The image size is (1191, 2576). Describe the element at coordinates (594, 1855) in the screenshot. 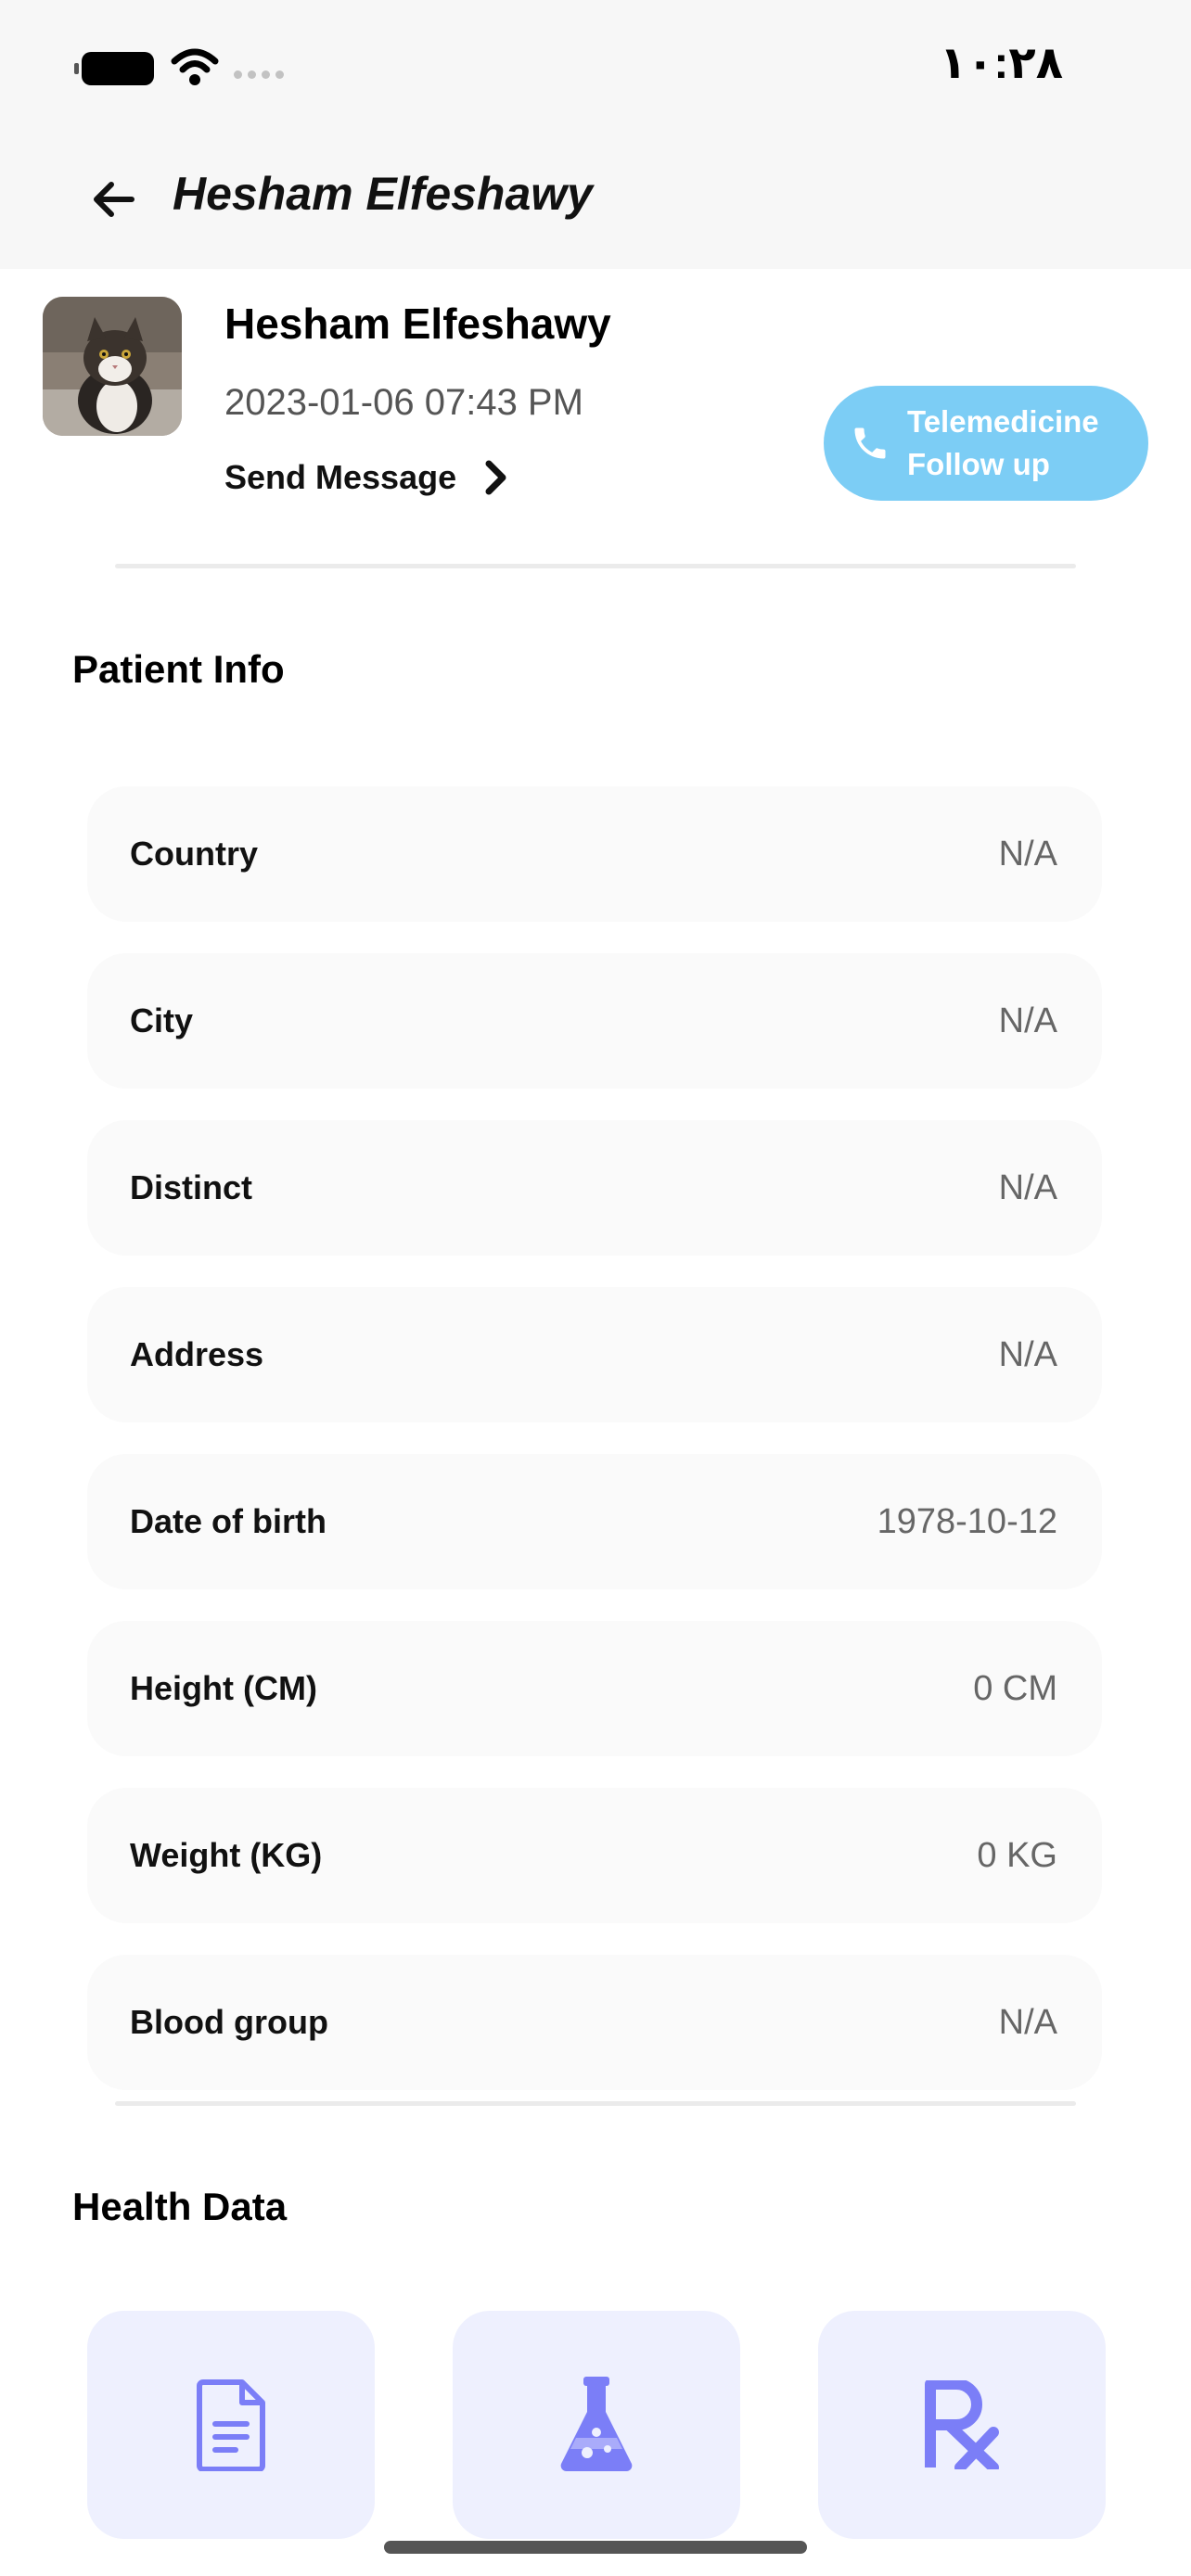

I see `info-row-weight: Weight (KG) 0 KG` at that location.